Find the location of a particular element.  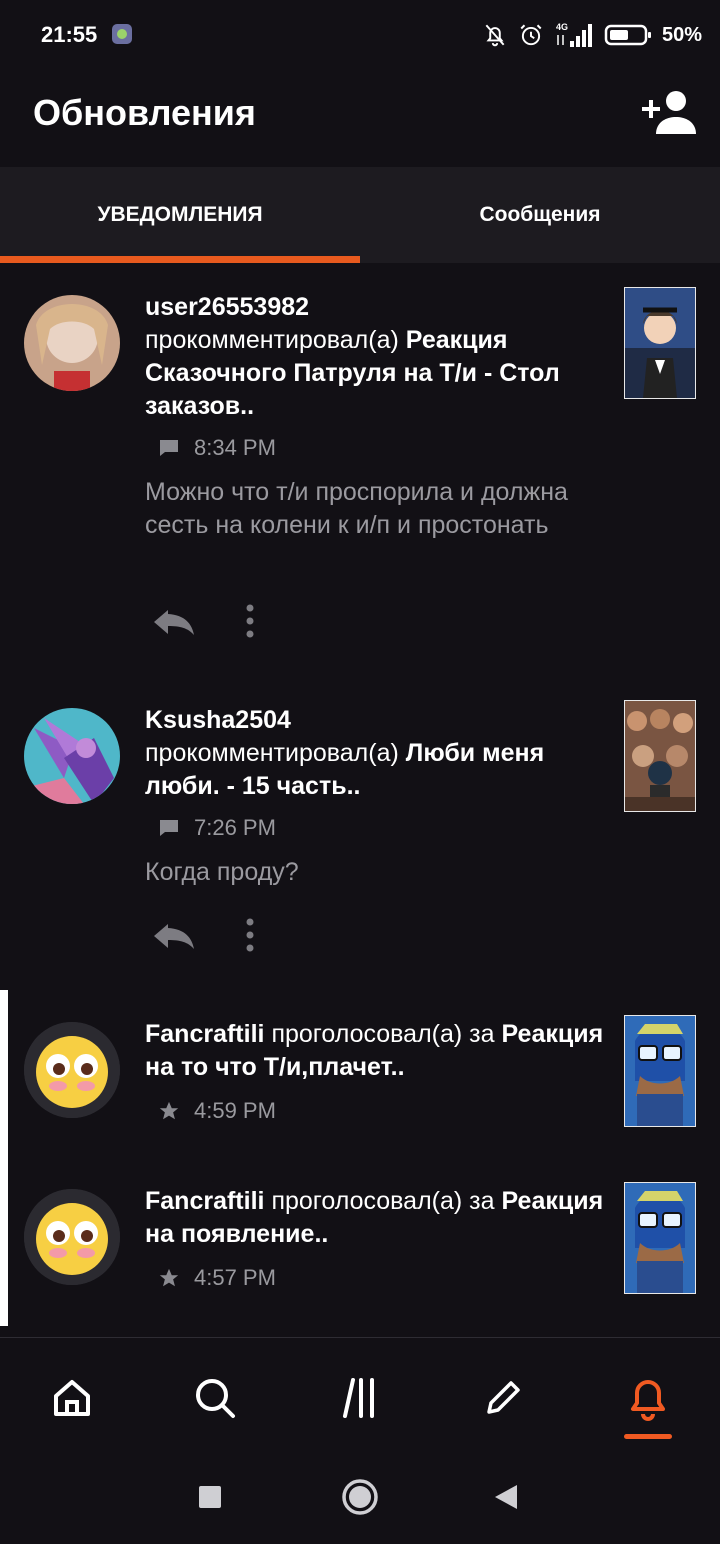

home-system-button is located at coordinates (360, 1497).